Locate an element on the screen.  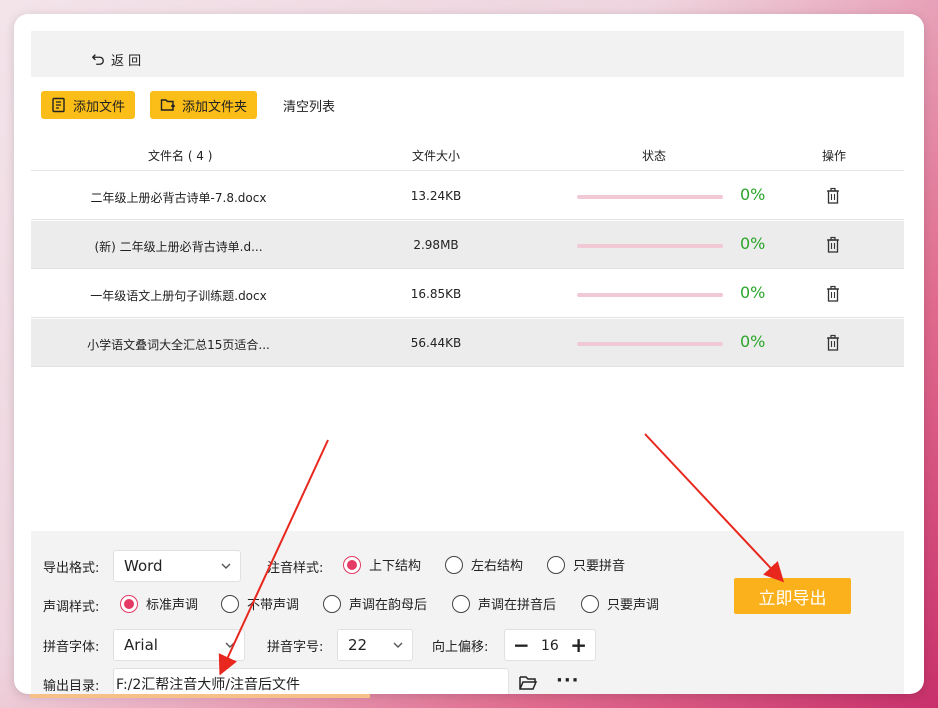
radio-label: 声调在韵母后 is located at coordinates (388, 605).